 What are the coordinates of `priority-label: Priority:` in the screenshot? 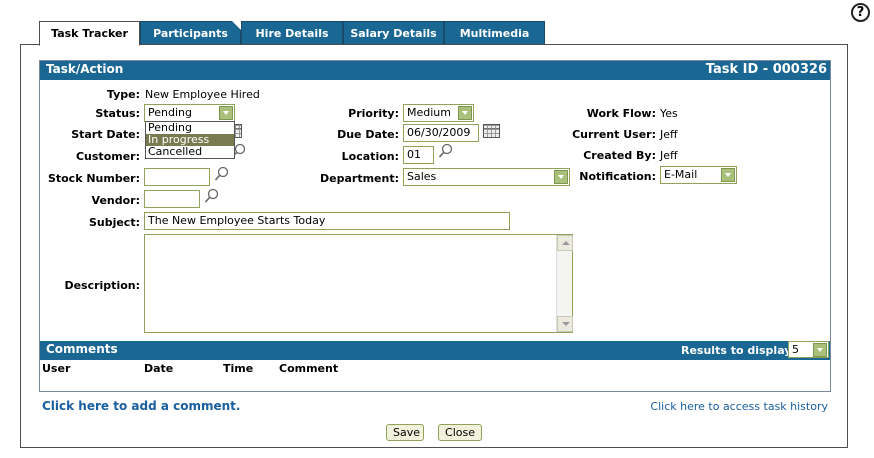 It's located at (373, 113).